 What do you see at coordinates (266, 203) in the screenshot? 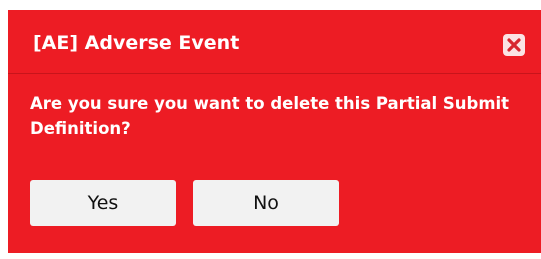
I see `no-button: No` at bounding box center [266, 203].